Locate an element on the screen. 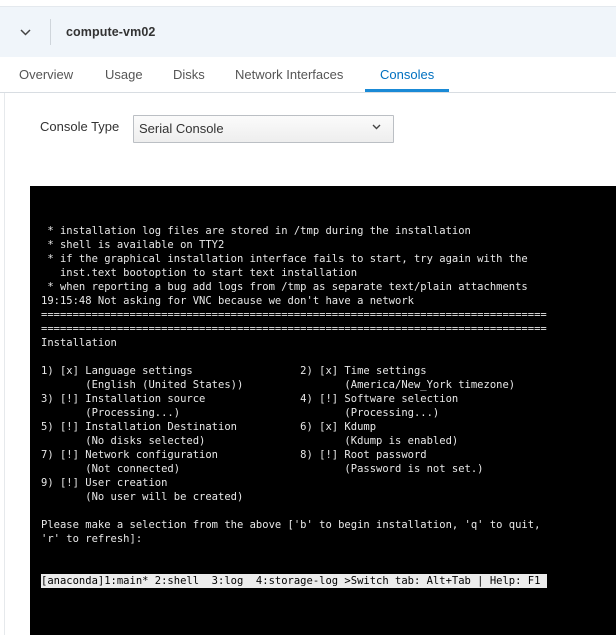  console-type-select: Serial Console is located at coordinates (263, 129).